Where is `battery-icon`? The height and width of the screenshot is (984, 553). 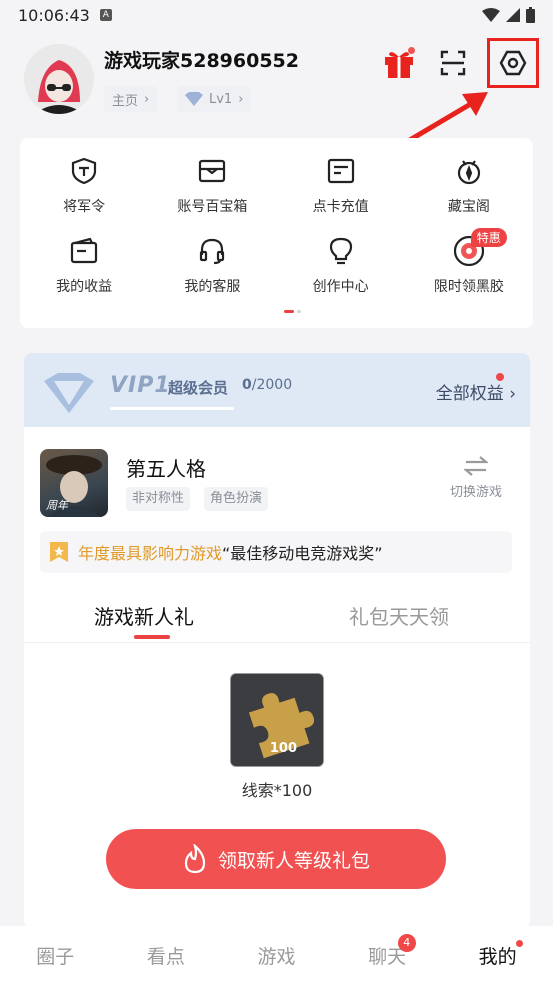 battery-icon is located at coordinates (530, 15).